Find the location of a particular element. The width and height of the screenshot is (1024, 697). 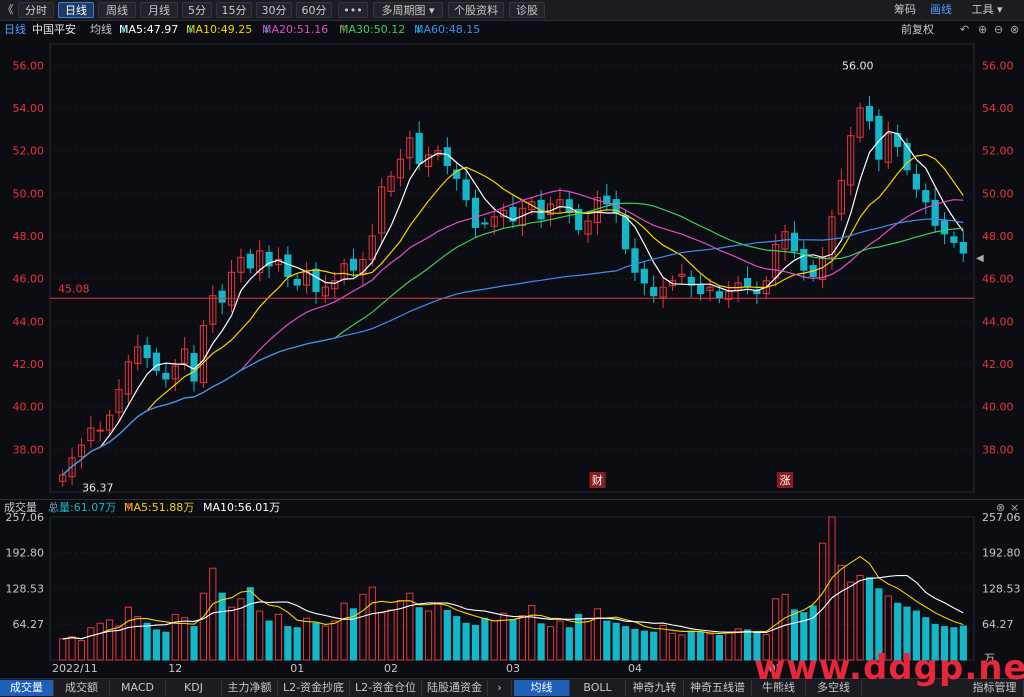

close-icon: × is located at coordinates (1014, 508).